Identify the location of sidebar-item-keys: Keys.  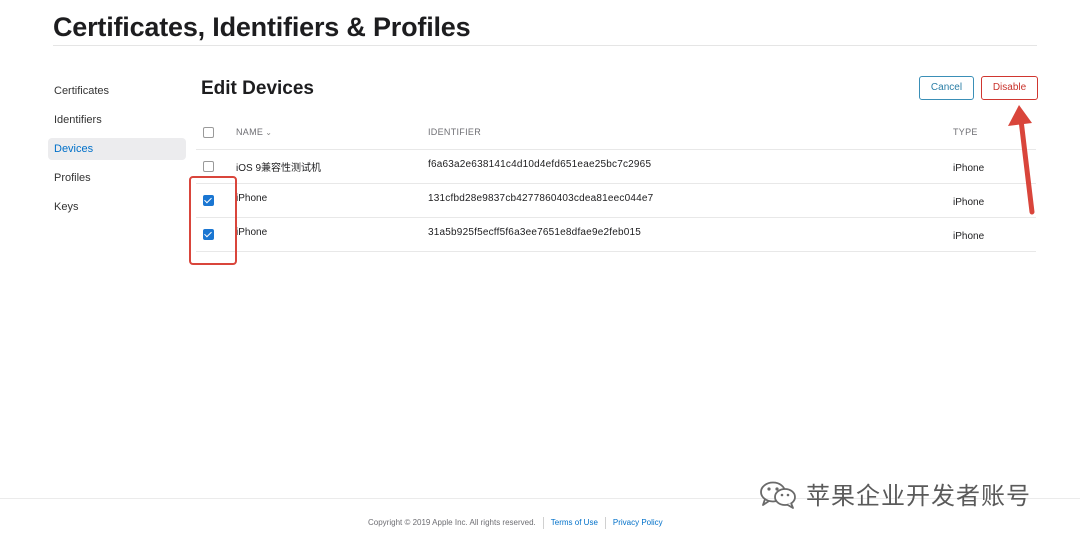
(117, 207).